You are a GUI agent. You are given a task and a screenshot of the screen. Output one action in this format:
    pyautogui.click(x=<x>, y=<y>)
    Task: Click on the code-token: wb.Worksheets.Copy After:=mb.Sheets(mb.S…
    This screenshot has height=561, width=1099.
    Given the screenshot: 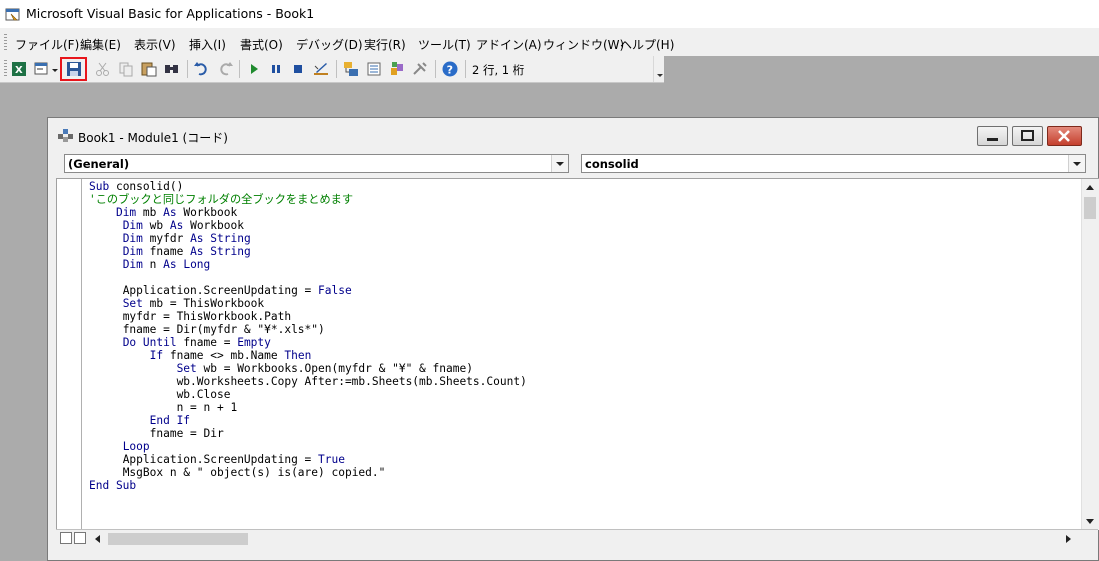 What is the action you would take?
    pyautogui.click(x=351, y=381)
    